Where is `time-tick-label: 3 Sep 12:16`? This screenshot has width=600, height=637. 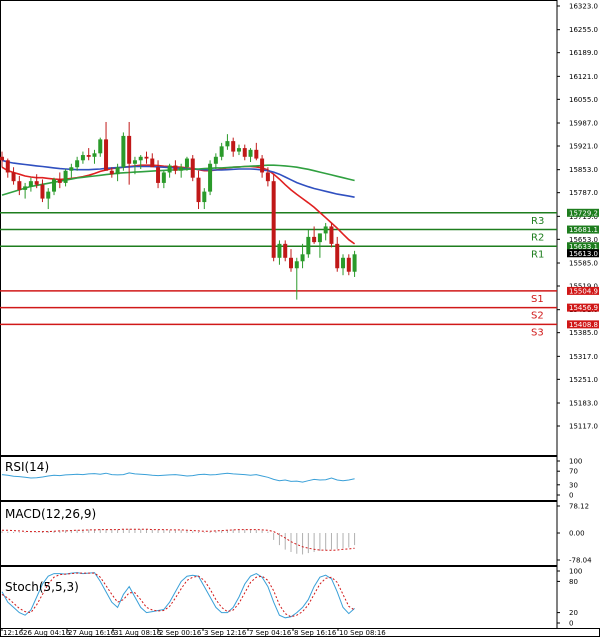
time-tick-label: 3 Sep 12:16 is located at coordinates (225, 633).